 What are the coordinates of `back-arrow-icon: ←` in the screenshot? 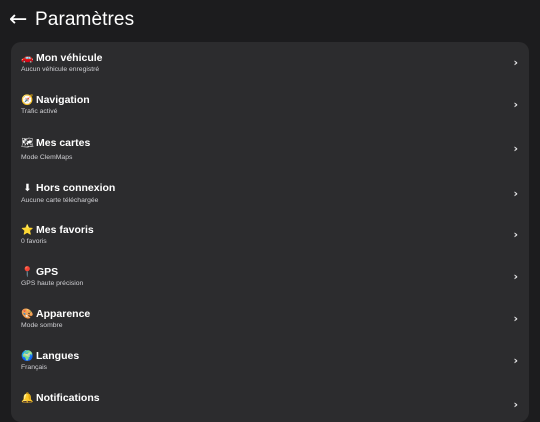 It's located at (18, 20).